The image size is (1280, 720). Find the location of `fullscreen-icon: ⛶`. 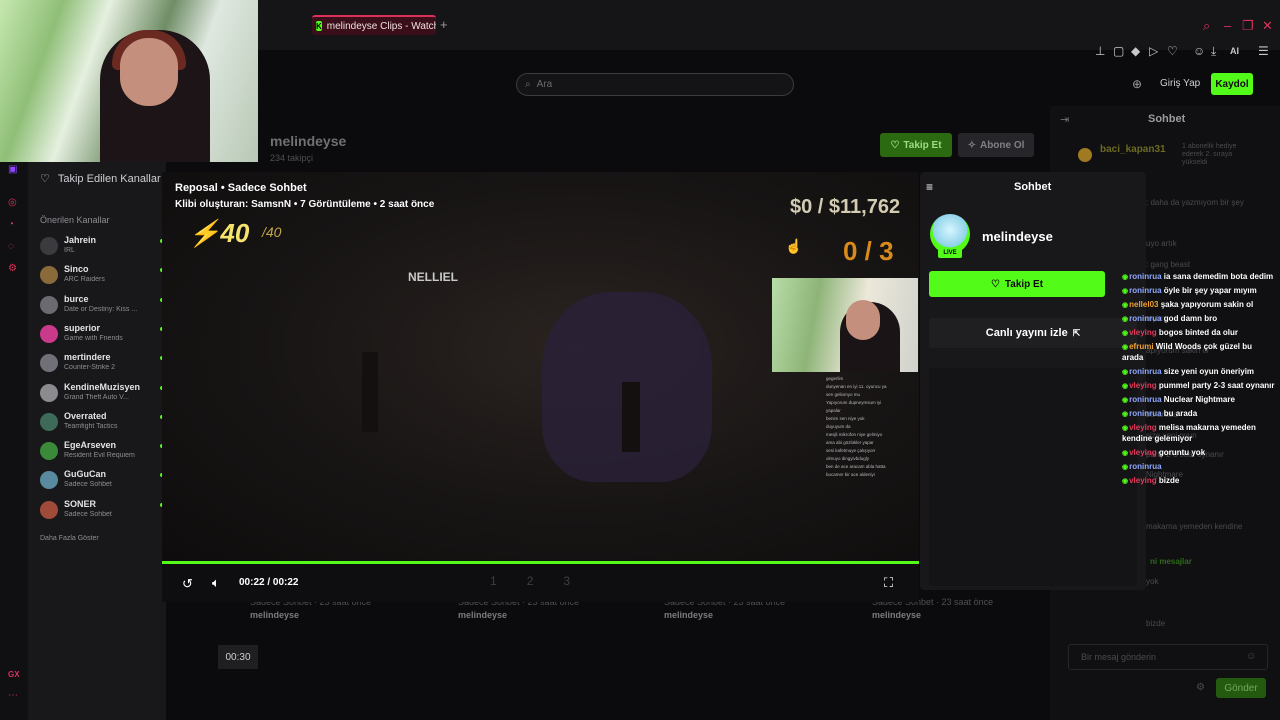

fullscreen-icon: ⛶ is located at coordinates (888, 583).